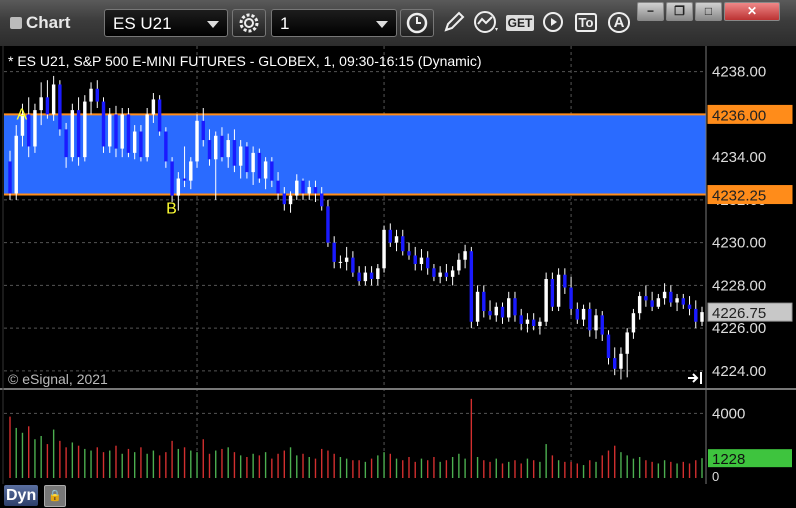  I want to click on zone-top-tag-text: 4236.00, so click(739, 115).